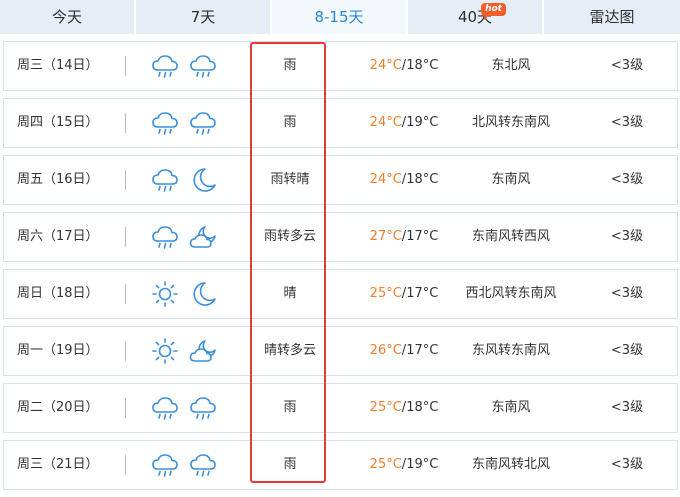 The image size is (680, 497). I want to click on tab-7-days: 7天, so click(204, 17).